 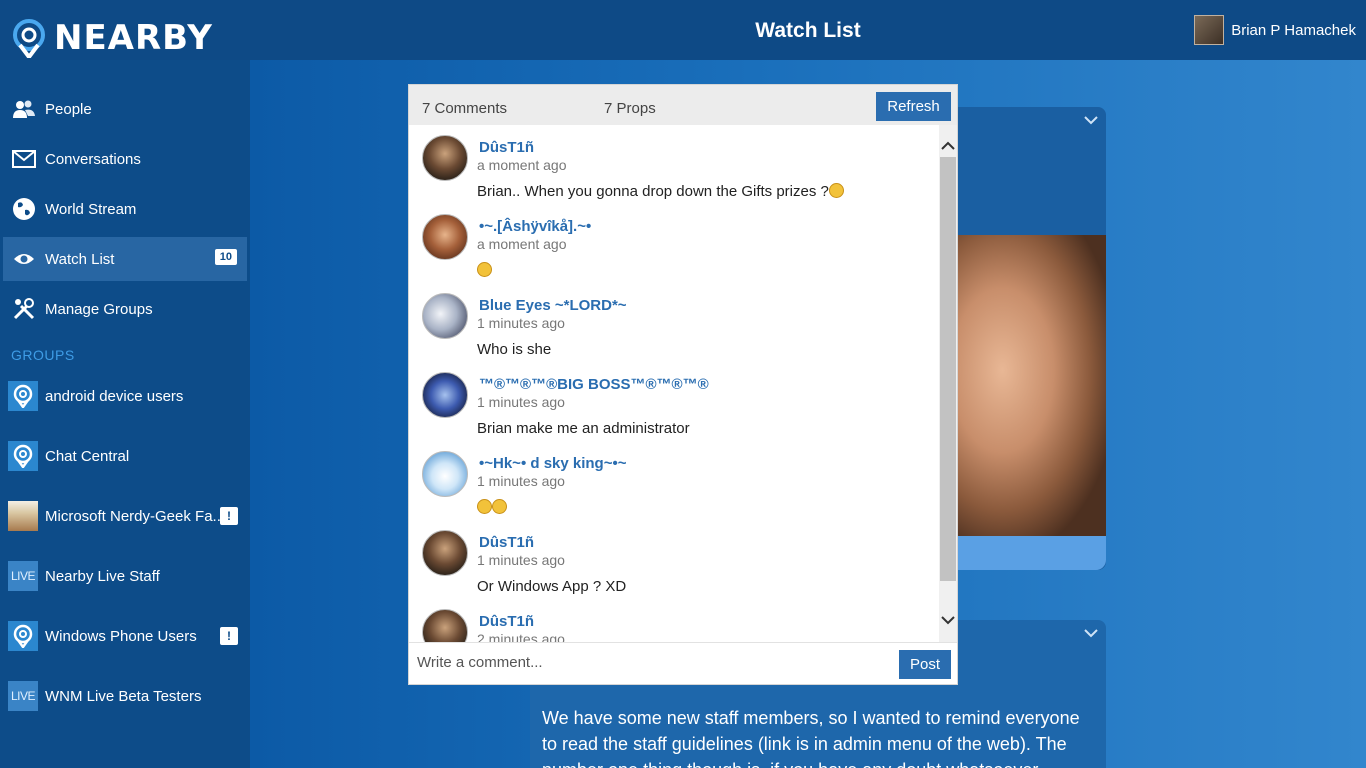 What do you see at coordinates (43, 355) in the screenshot?
I see `groups-heading: GROUPS` at bounding box center [43, 355].